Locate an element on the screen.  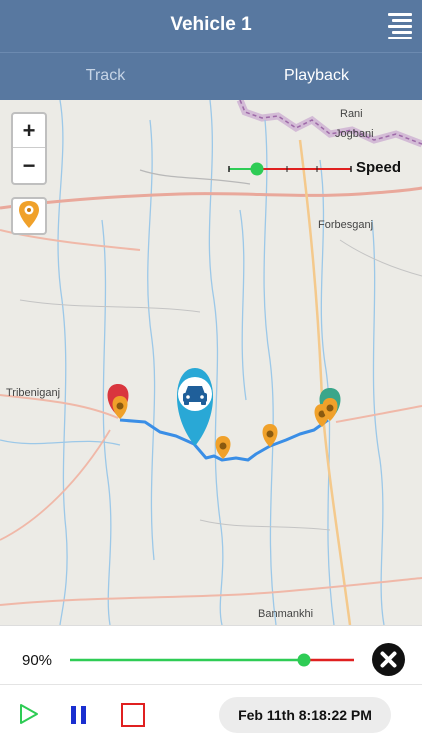
place-label: Jogbani is located at coordinates (354, 134).